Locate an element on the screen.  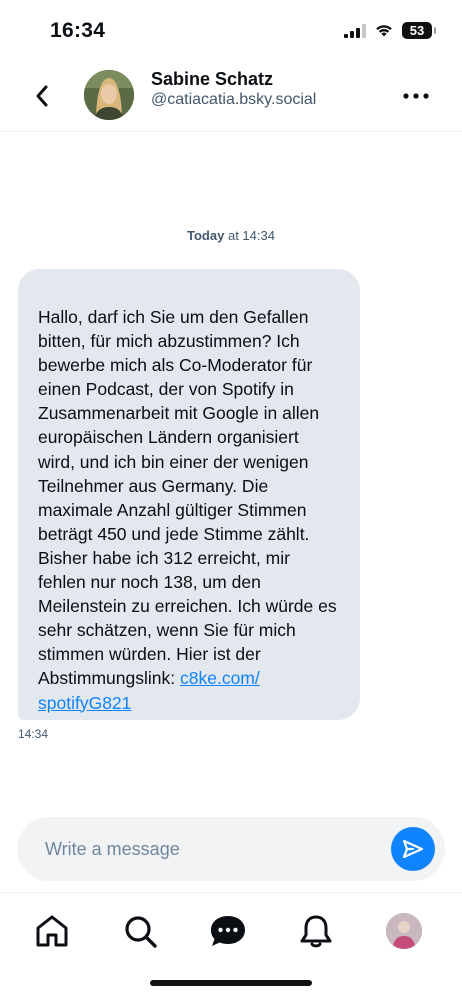
home-indicator is located at coordinates (231, 983).